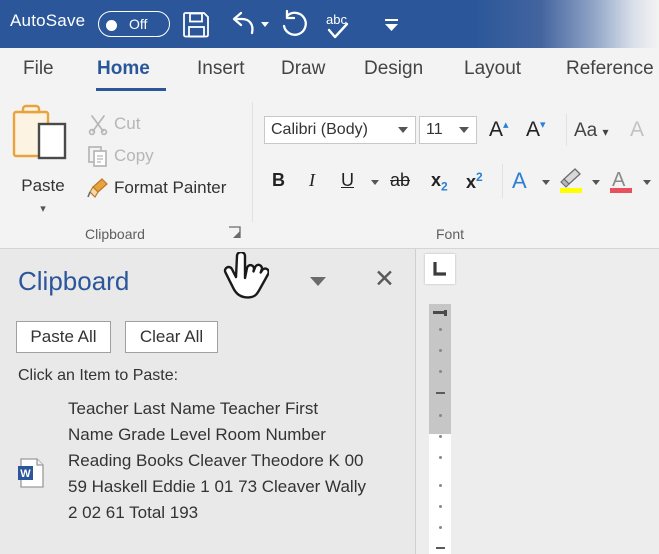  Describe the element at coordinates (43, 208) in the screenshot. I see `paste-dropdown-caret: ▾` at that location.